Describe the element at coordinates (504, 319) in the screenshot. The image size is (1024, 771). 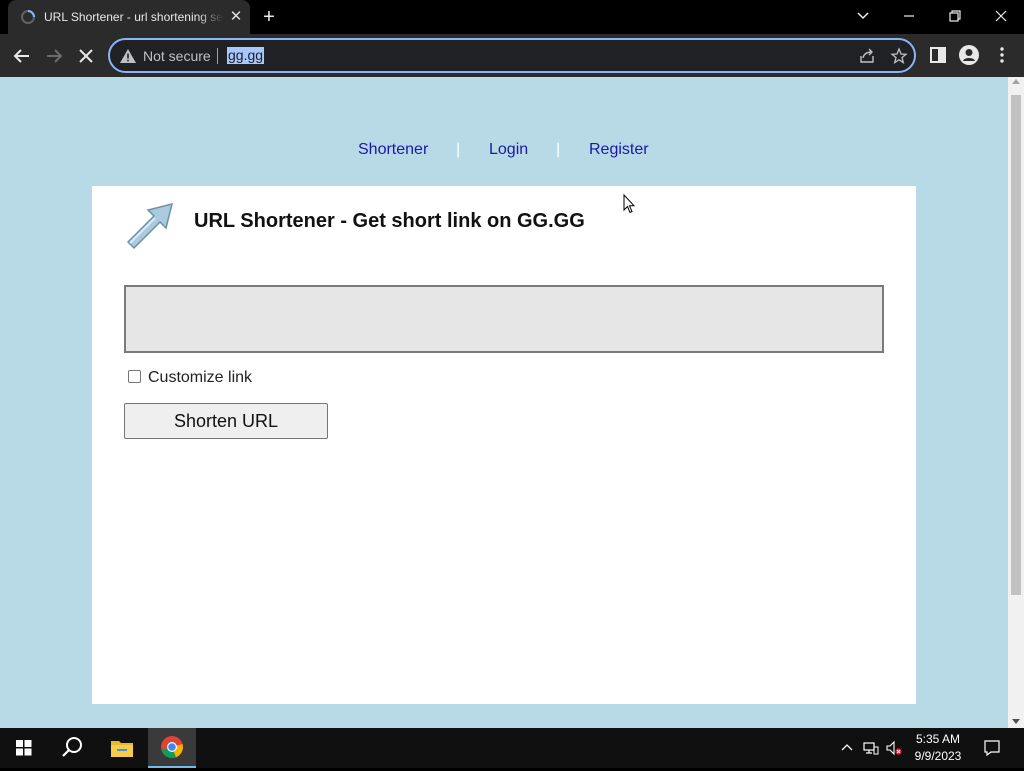
I see `long-url-input` at that location.